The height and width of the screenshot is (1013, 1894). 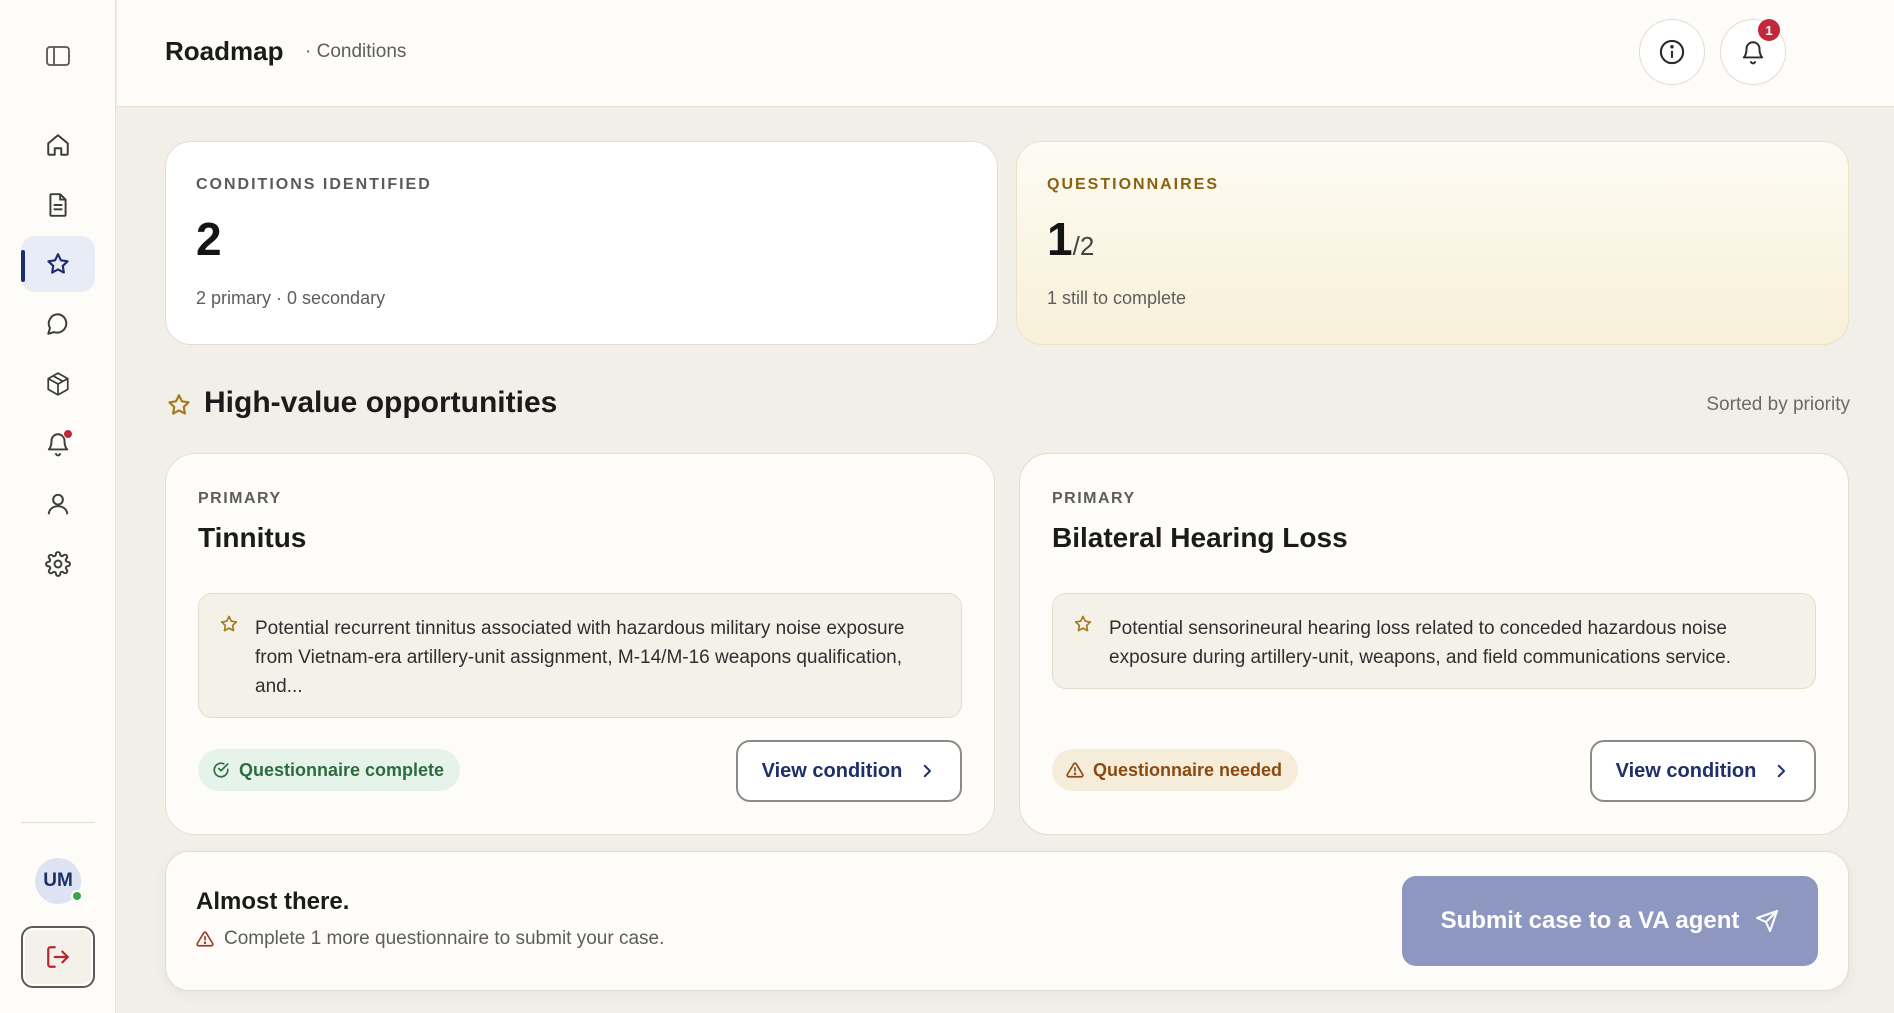 I want to click on page-title: Roadmap, so click(x=224, y=51).